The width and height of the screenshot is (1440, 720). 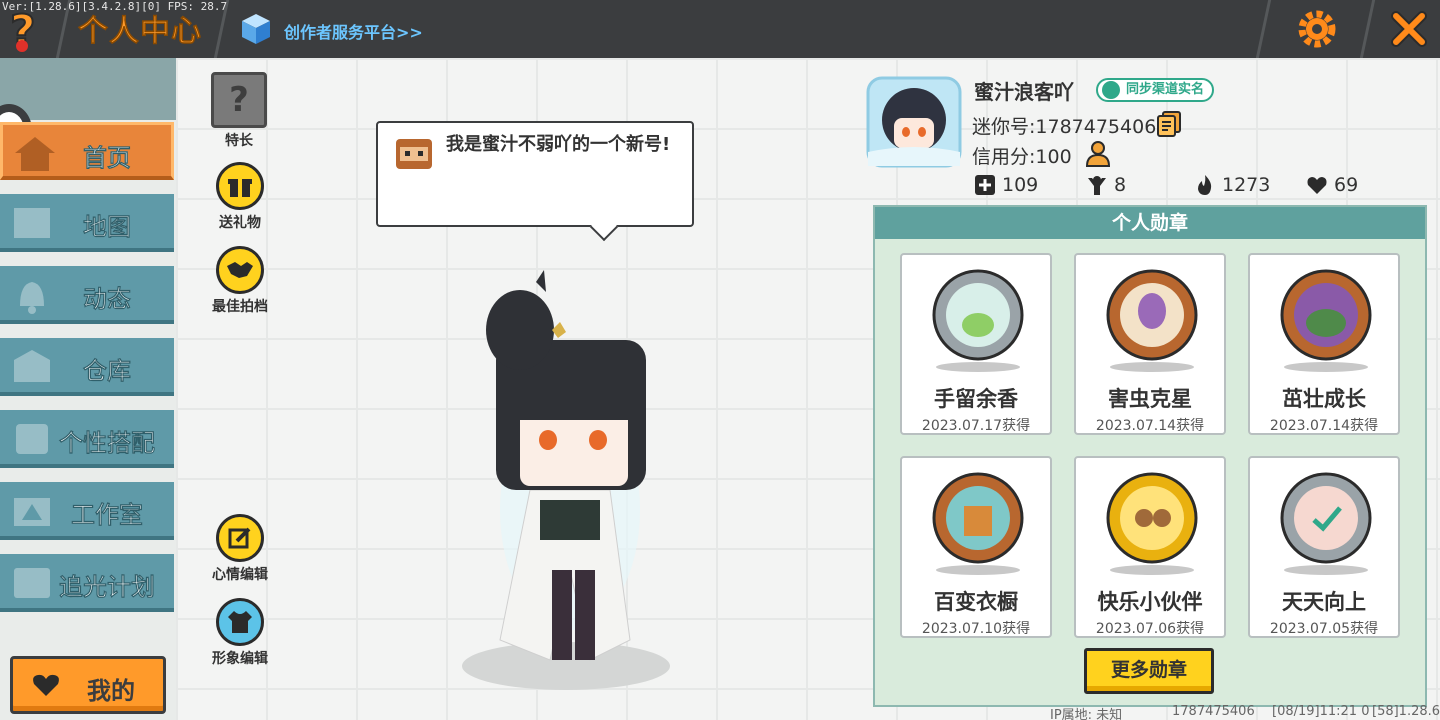 I want to click on stat-popularity-value: 1273, so click(x=1246, y=185).